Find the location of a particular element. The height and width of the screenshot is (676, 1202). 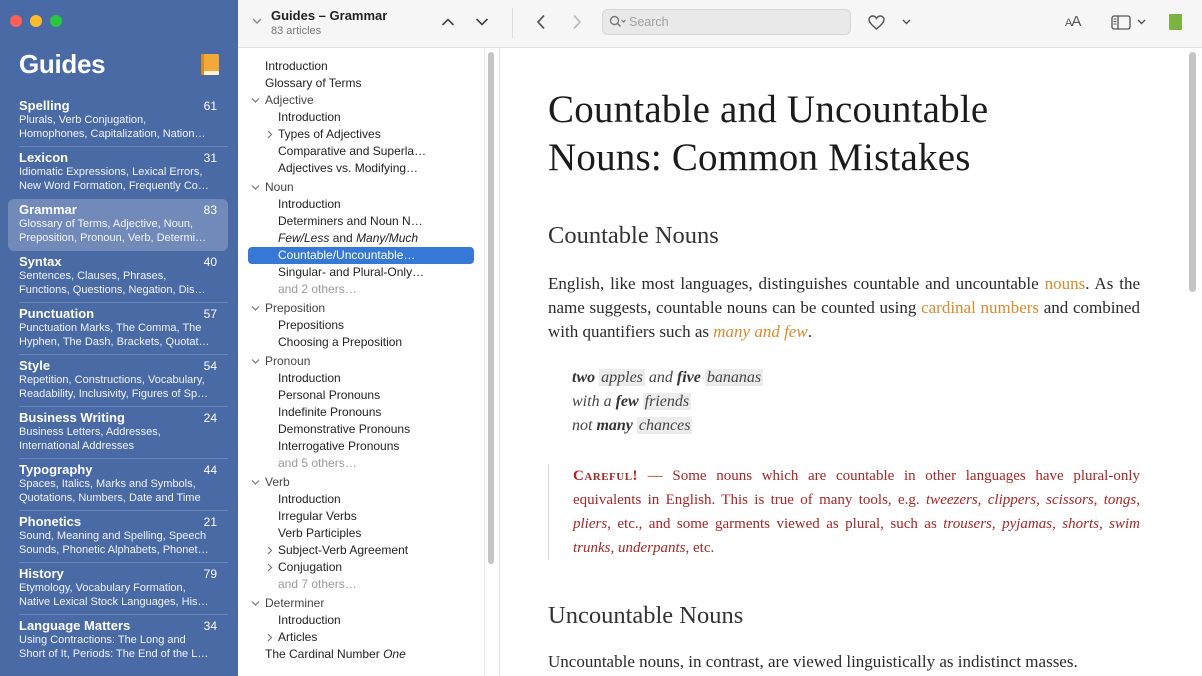

guide-count: 57 is located at coordinates (210, 314).